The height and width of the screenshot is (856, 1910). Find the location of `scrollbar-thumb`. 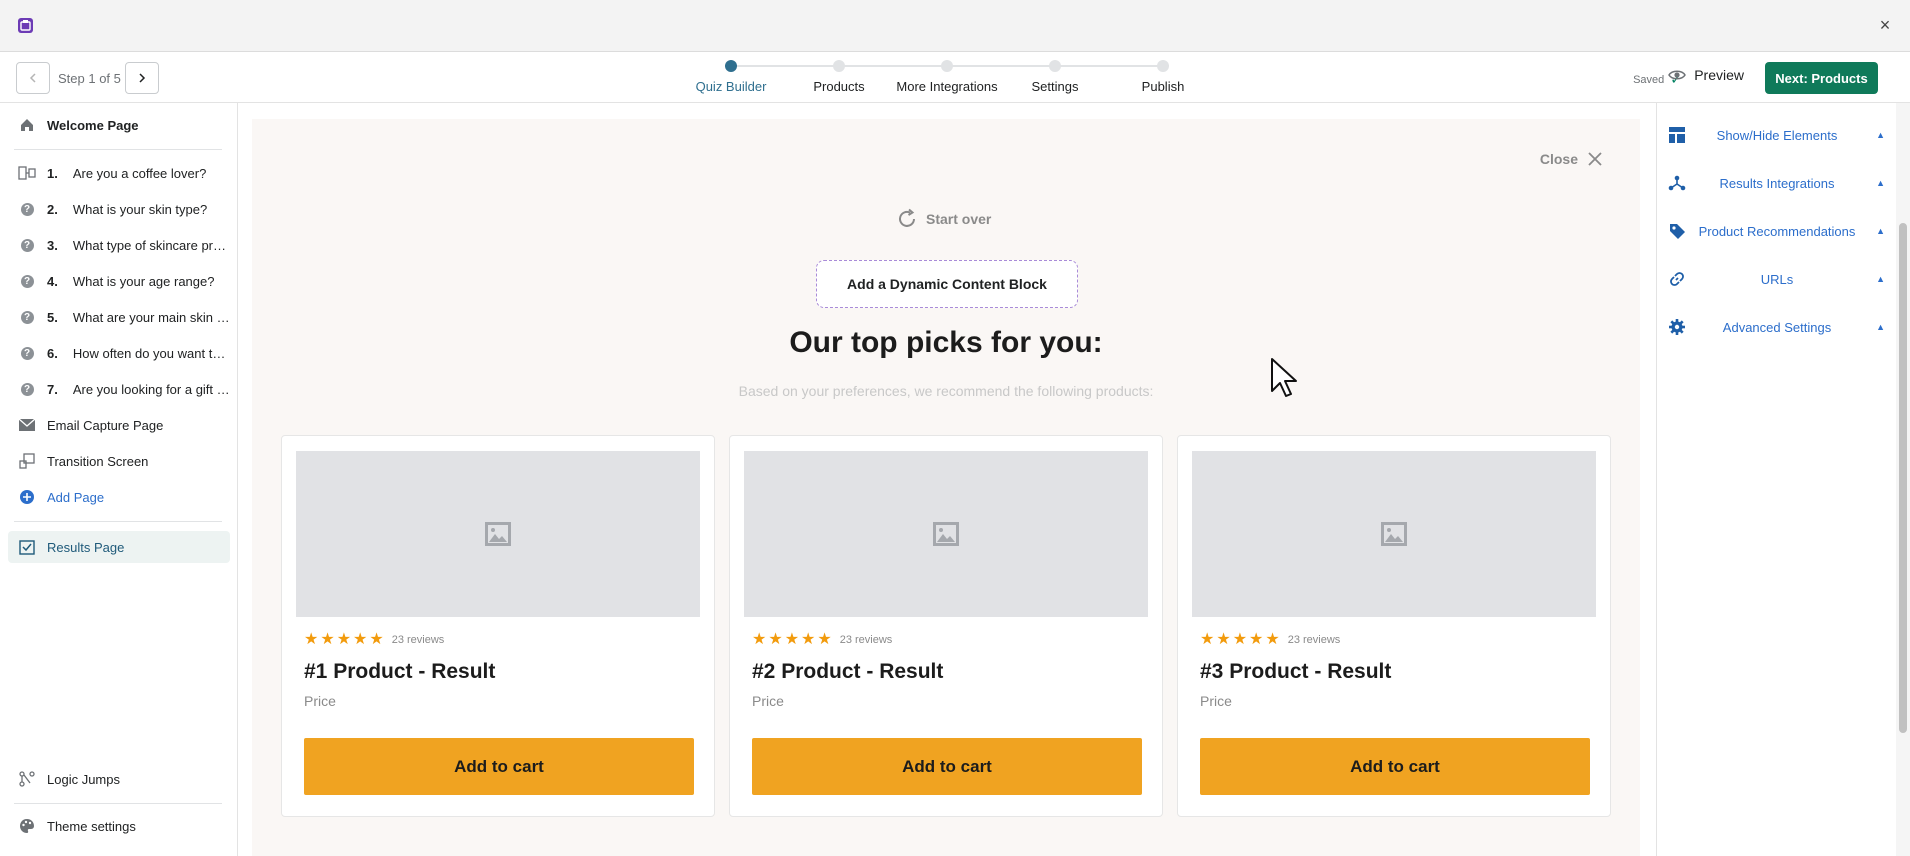

scrollbar-thumb is located at coordinates (1903, 478).